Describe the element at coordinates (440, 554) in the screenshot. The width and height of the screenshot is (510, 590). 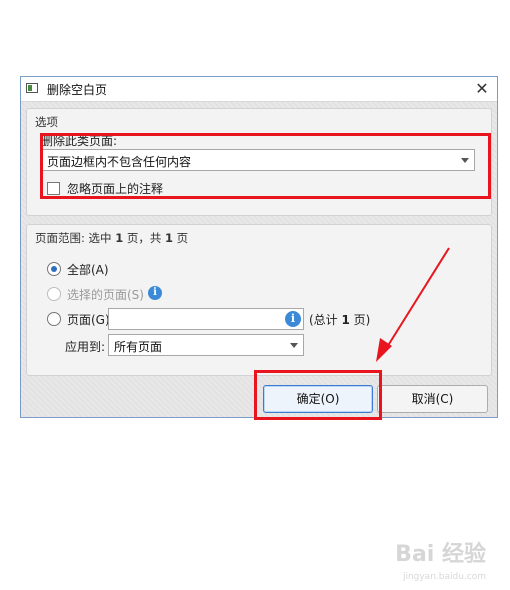
I see `watermark-logo: Bai 经验` at that location.